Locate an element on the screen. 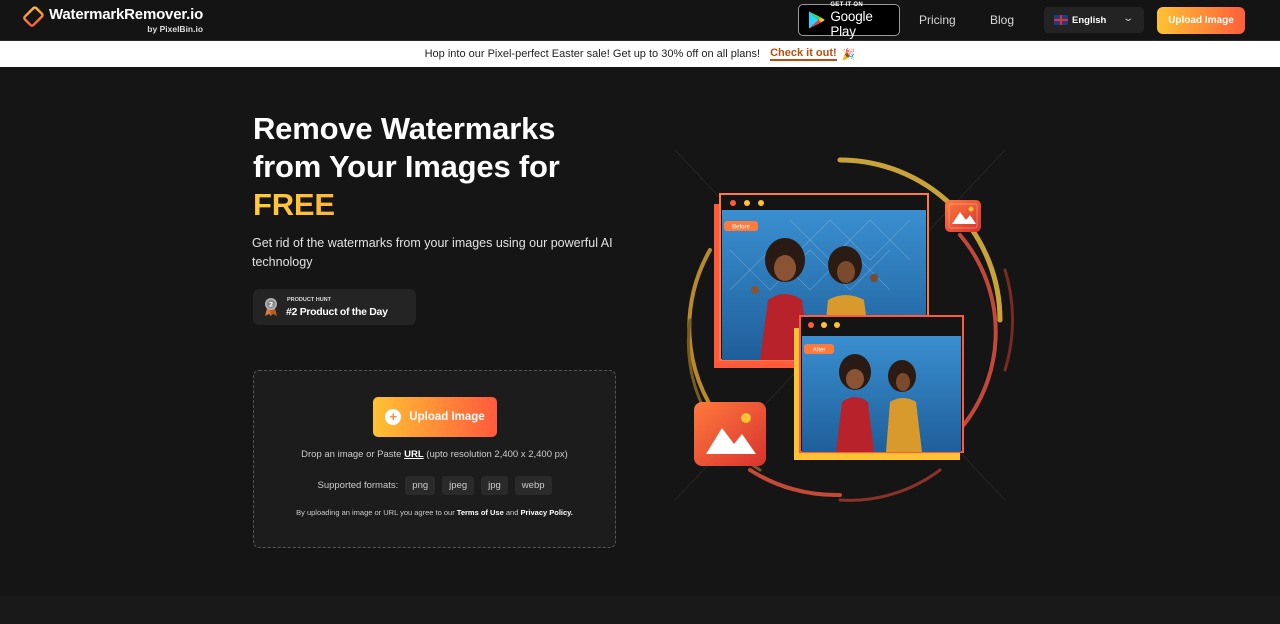 The image size is (1280, 624). language-label: English is located at coordinates (1089, 20).